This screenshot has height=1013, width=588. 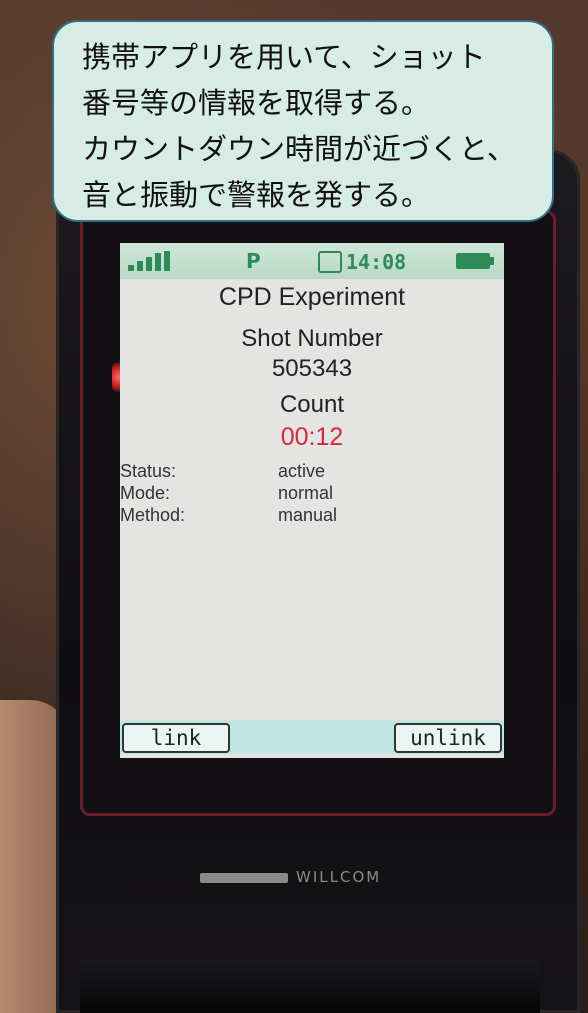 I want to click on status-value: active, so click(x=302, y=471).